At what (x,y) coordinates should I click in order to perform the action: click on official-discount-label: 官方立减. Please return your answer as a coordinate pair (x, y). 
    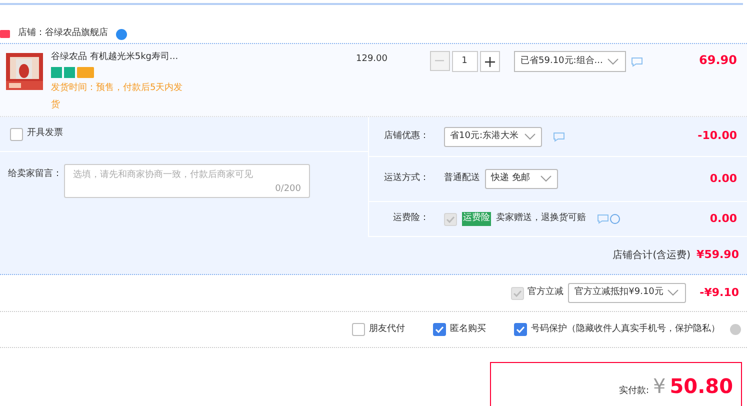
    Looking at the image, I should click on (546, 293).